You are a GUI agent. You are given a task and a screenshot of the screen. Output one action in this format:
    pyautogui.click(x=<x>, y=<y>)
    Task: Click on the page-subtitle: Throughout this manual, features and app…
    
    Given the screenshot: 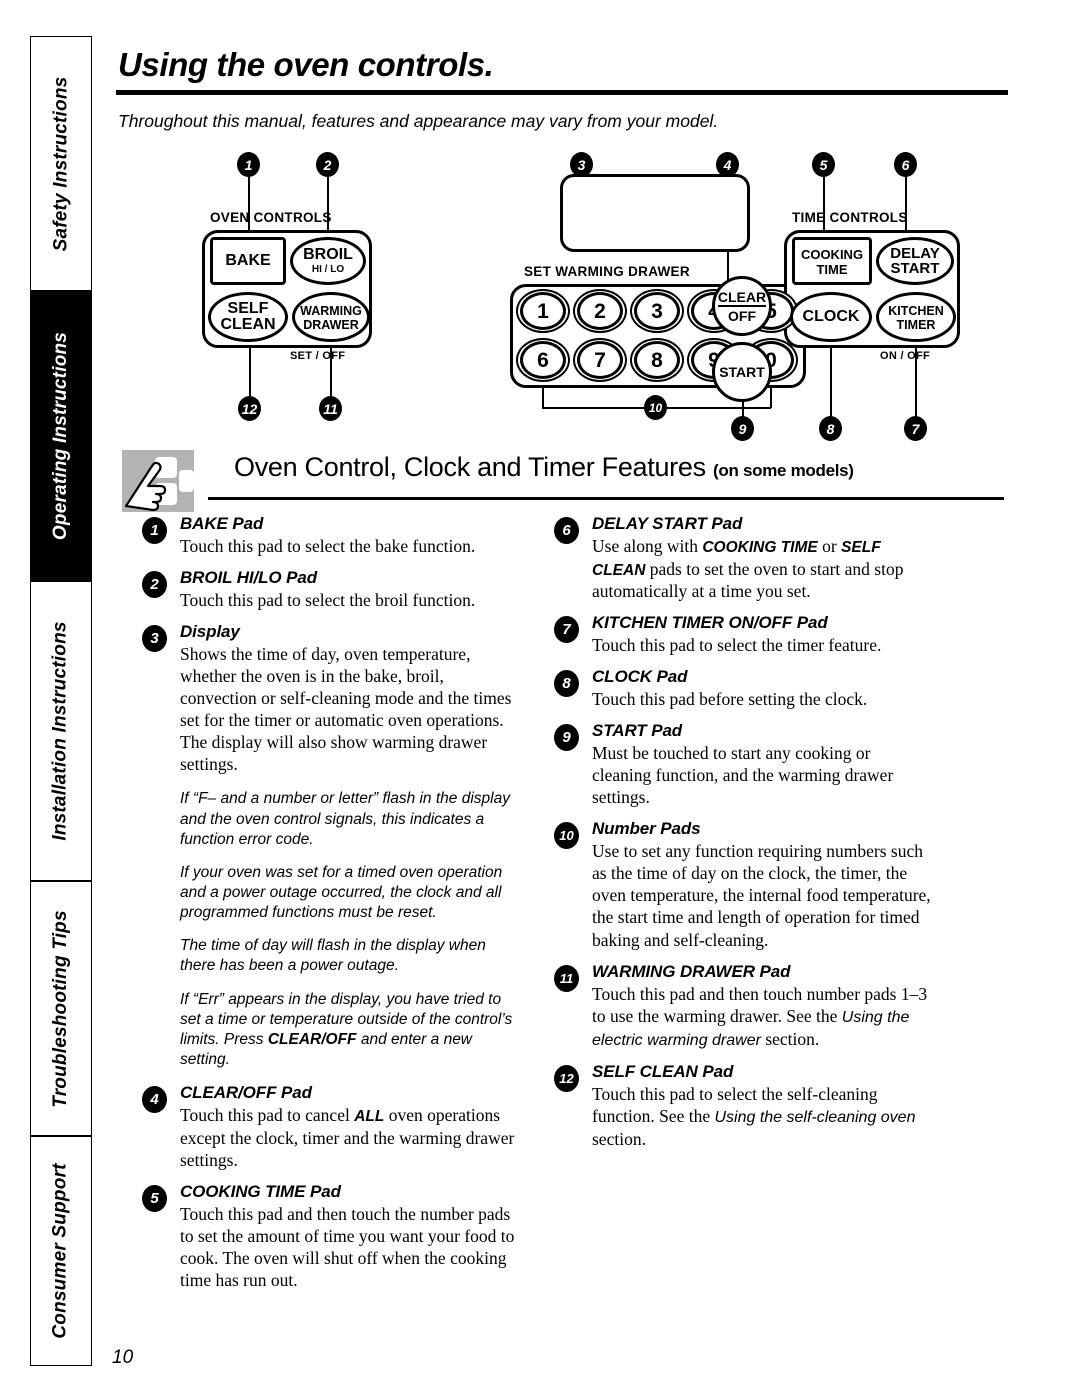 What is the action you would take?
    pyautogui.click(x=418, y=121)
    